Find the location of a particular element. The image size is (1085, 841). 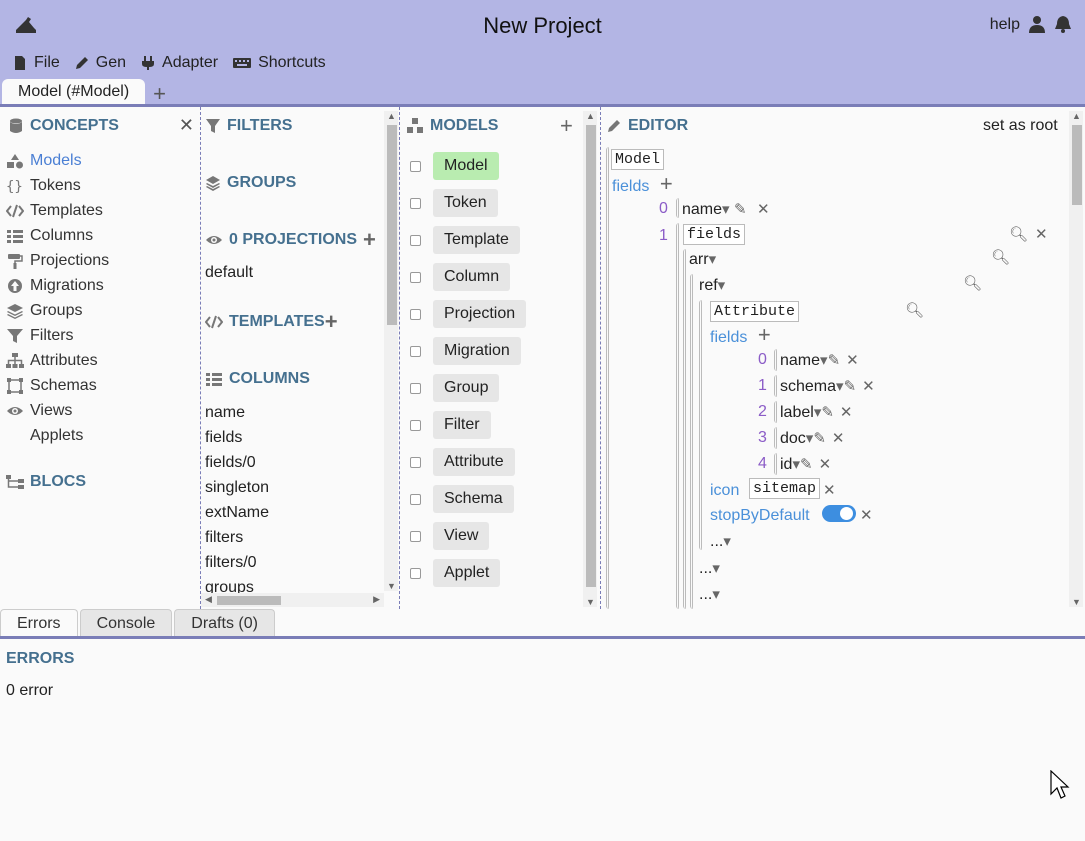

field-name: name is located at coordinates (800, 360).